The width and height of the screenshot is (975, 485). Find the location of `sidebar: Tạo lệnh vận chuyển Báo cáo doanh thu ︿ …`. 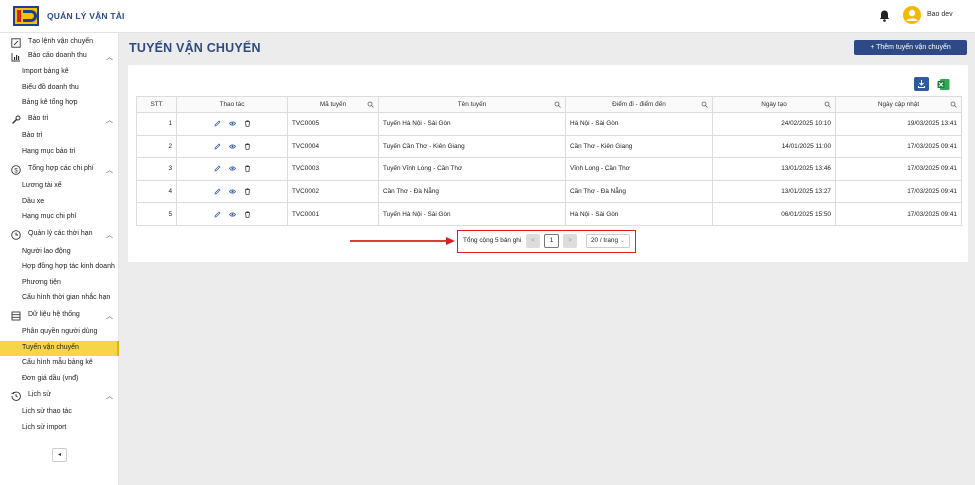

sidebar: Tạo lệnh vận chuyển Báo cáo doanh thu ︿ … is located at coordinates (59, 259).